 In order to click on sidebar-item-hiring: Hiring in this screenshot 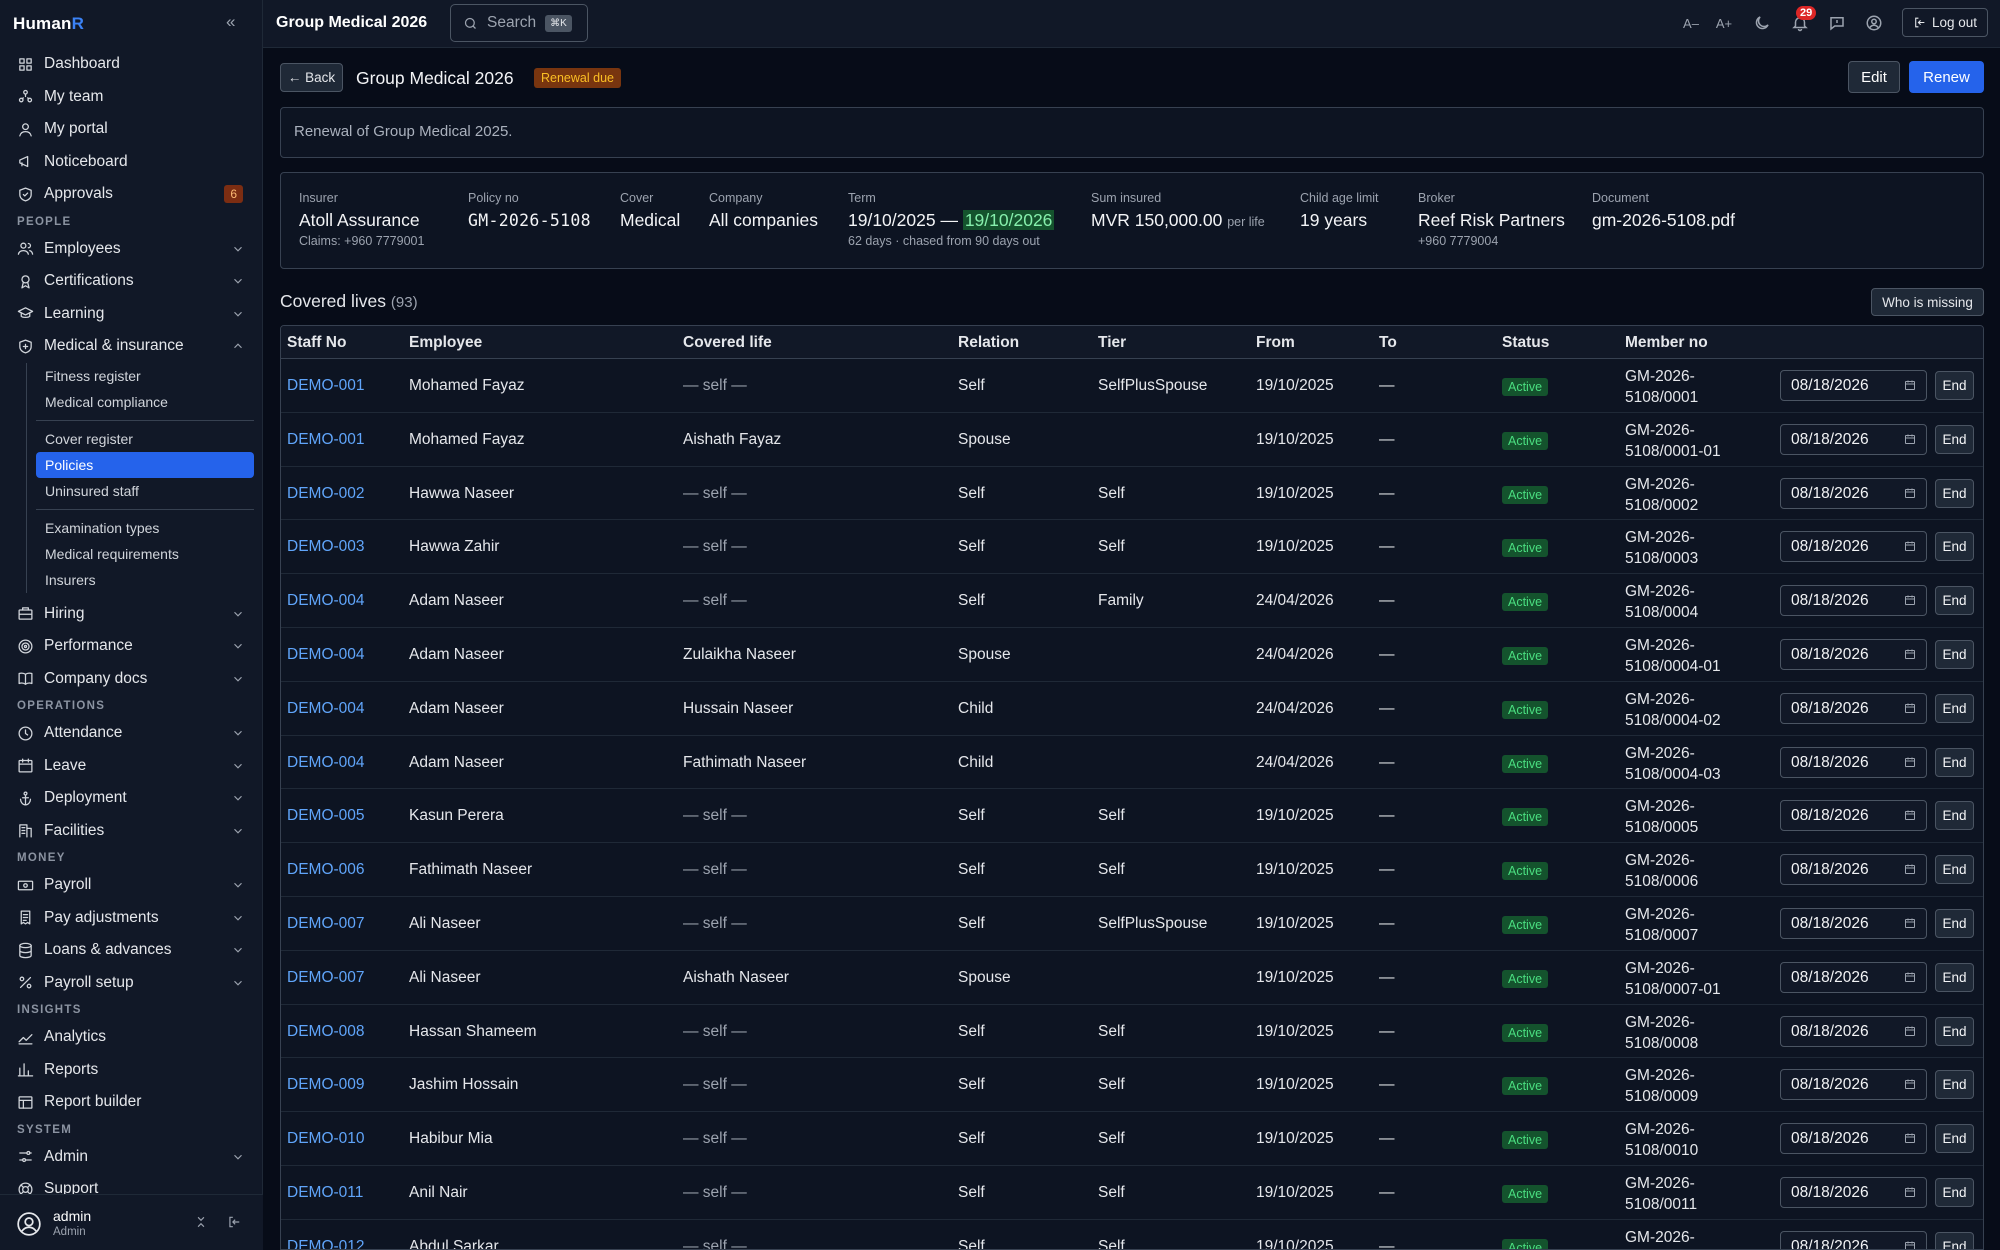, I will do `click(131, 614)`.